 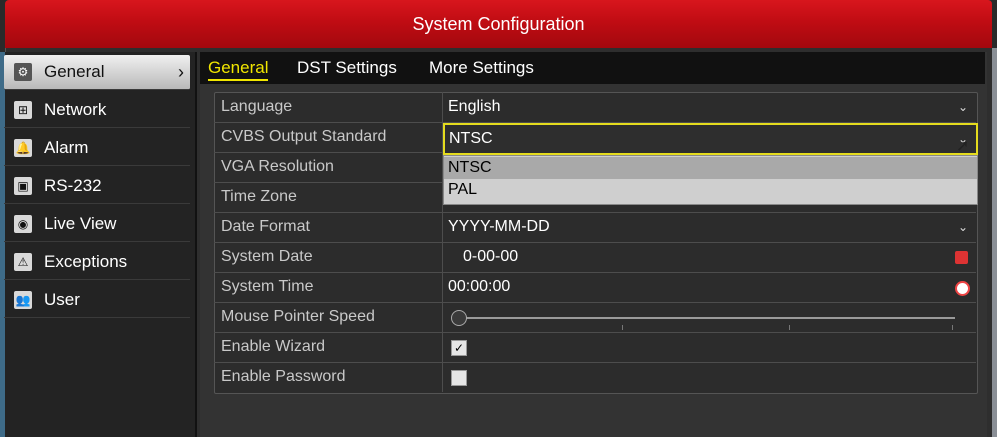 What do you see at coordinates (463, 189) in the screenshot?
I see `option-label: PAL` at bounding box center [463, 189].